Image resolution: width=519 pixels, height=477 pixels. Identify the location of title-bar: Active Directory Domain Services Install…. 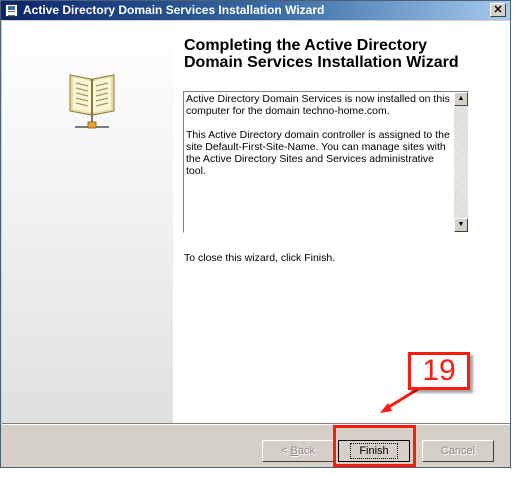
(255, 10).